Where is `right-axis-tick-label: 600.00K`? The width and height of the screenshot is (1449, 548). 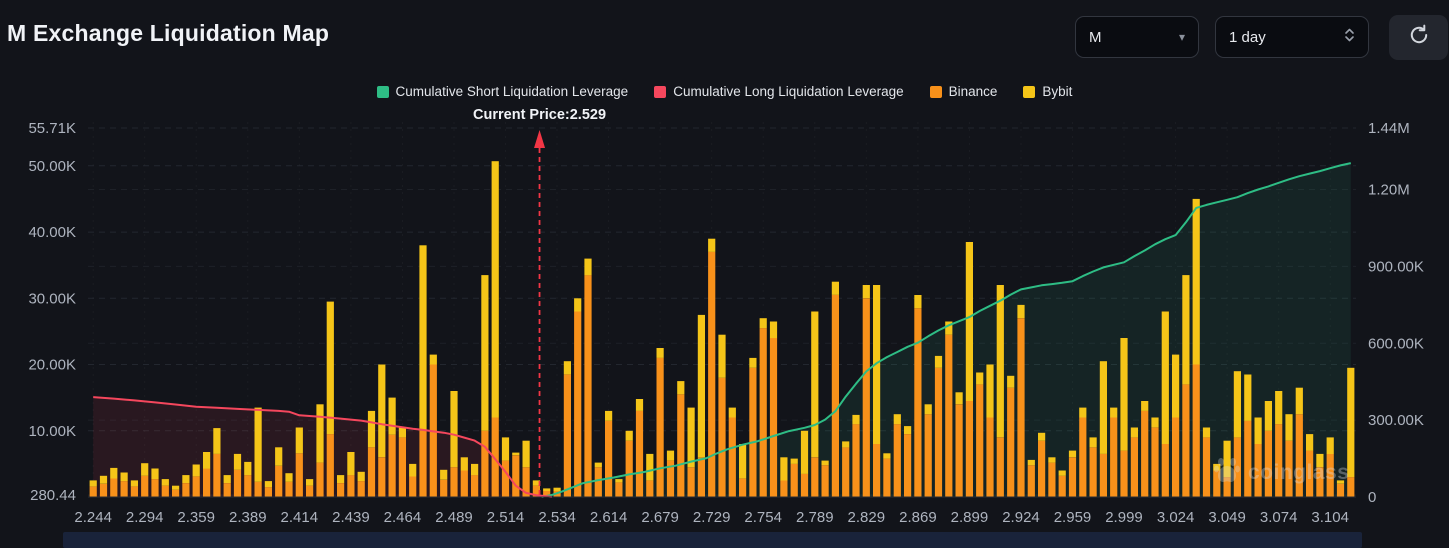
right-axis-tick-label: 600.00K is located at coordinates (1396, 343).